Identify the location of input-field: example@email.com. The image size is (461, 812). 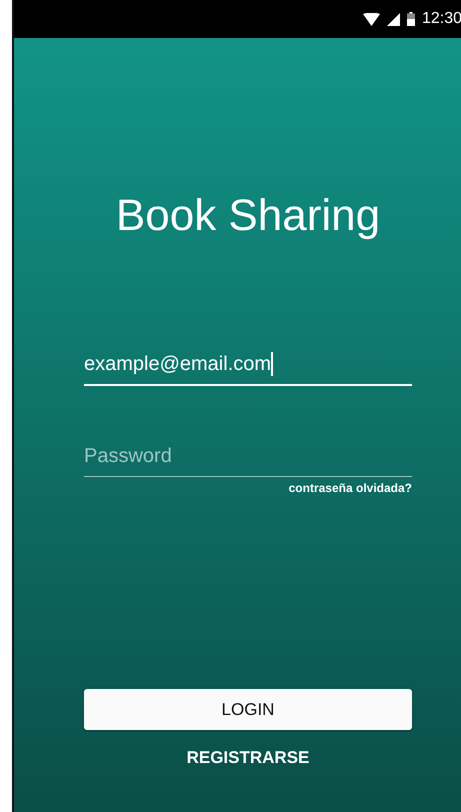
(248, 365).